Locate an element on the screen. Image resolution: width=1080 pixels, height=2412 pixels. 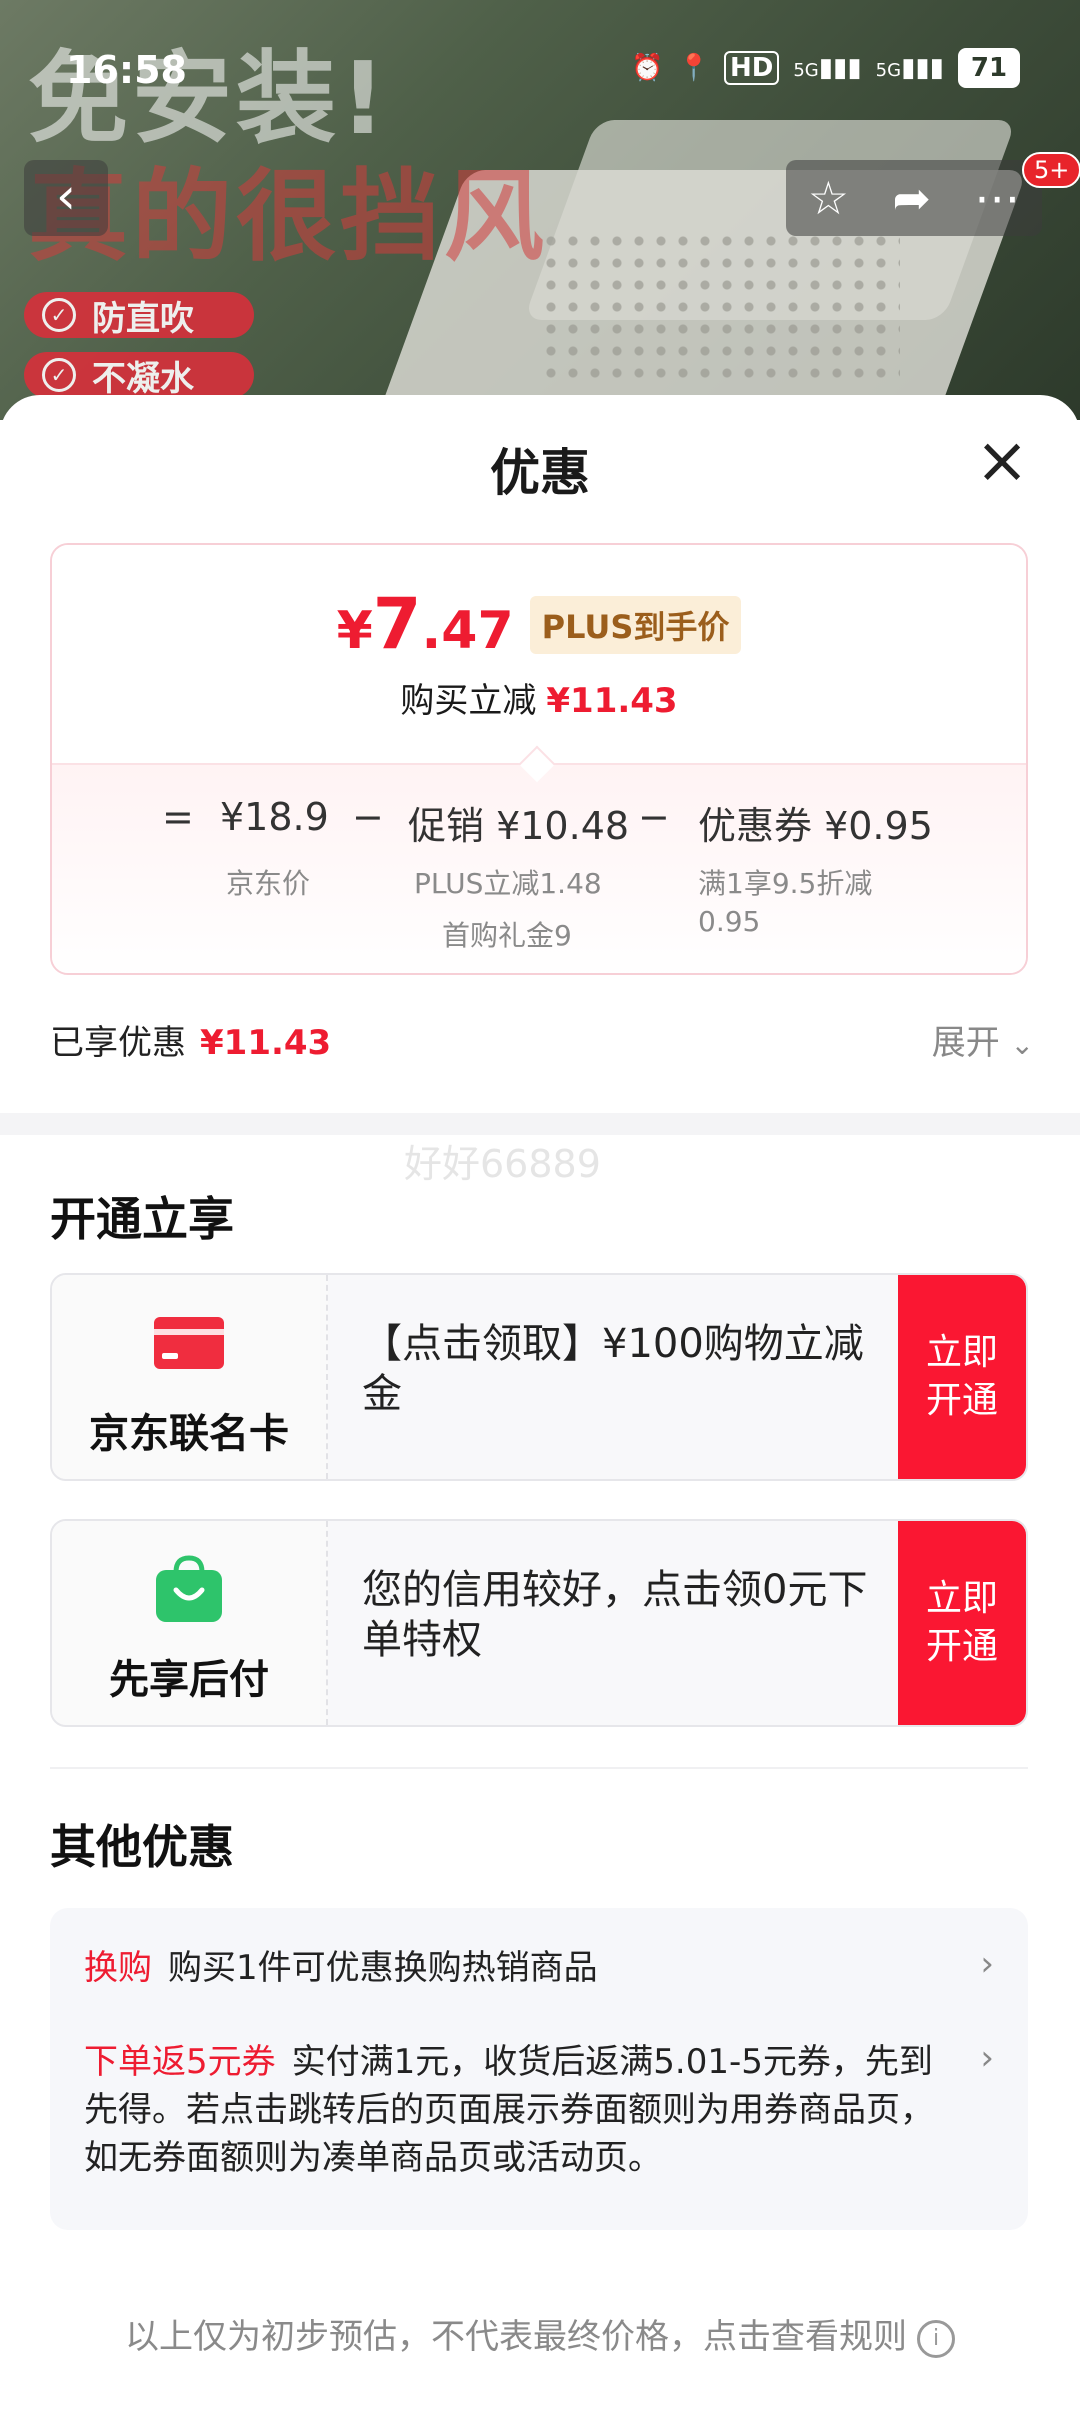
chevron-left-icon: ‹ is located at coordinates (66, 196).